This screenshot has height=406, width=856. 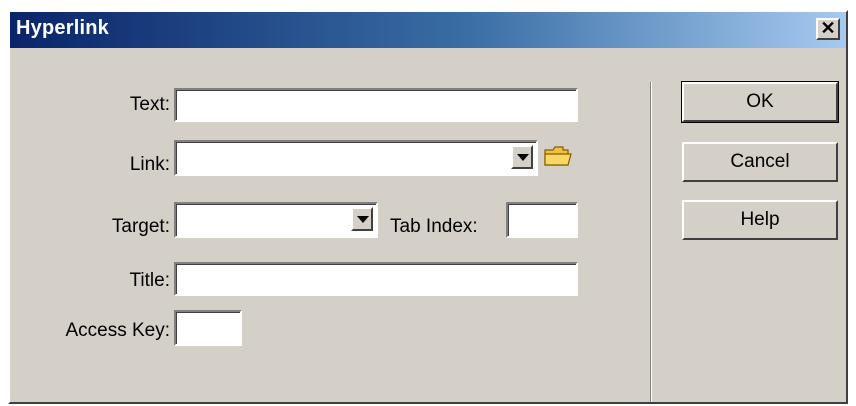 I want to click on vertical-divider, so click(x=651, y=242).